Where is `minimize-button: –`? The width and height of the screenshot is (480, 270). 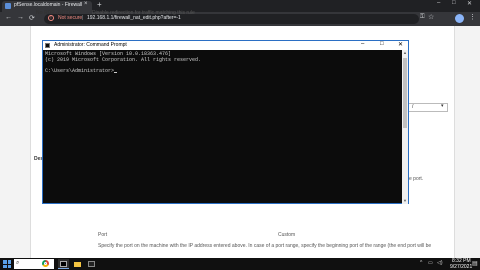 minimize-button: – is located at coordinates (438, 3).